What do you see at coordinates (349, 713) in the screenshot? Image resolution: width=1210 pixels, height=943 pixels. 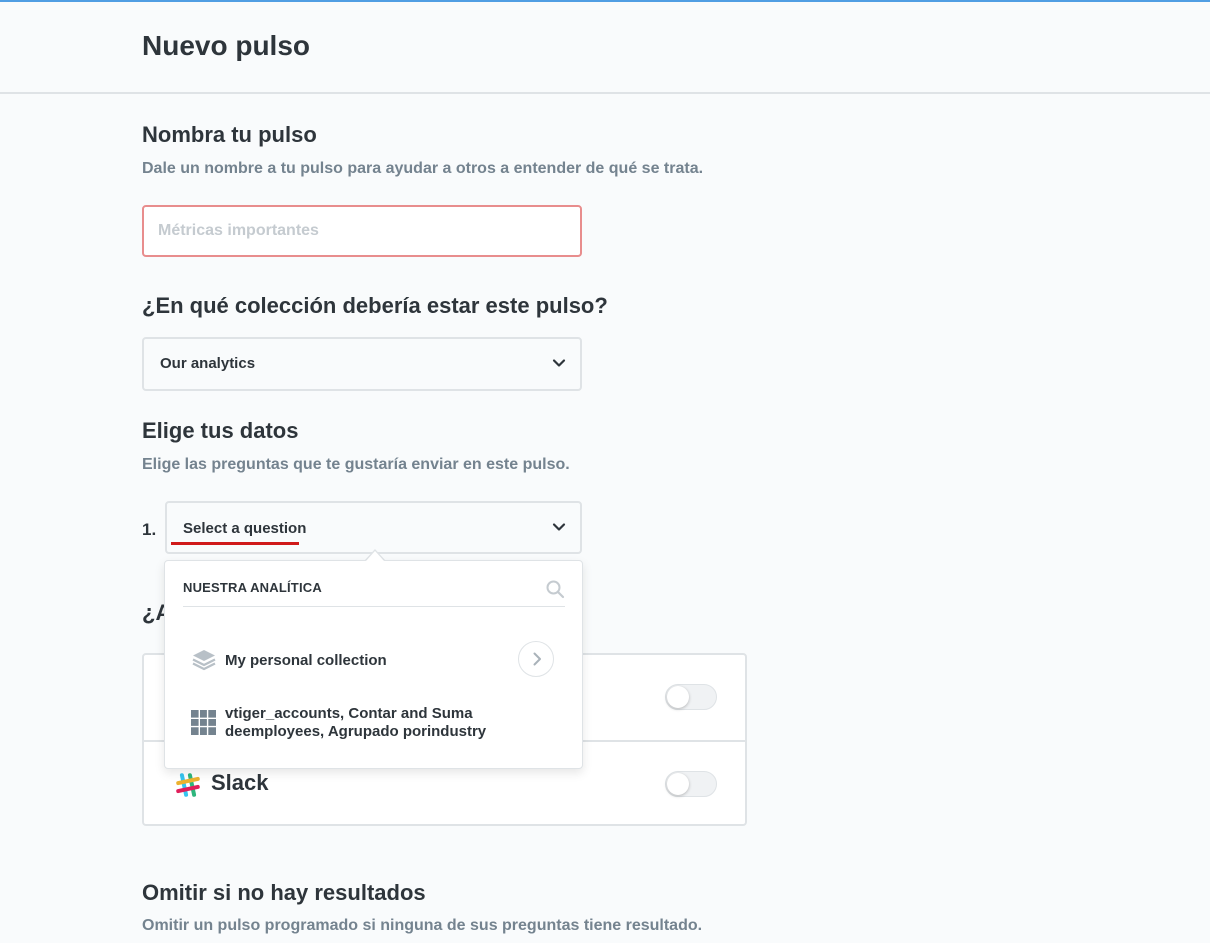 I see `popover-item-line1: vtiger_accounts, Contar and Suma` at bounding box center [349, 713].